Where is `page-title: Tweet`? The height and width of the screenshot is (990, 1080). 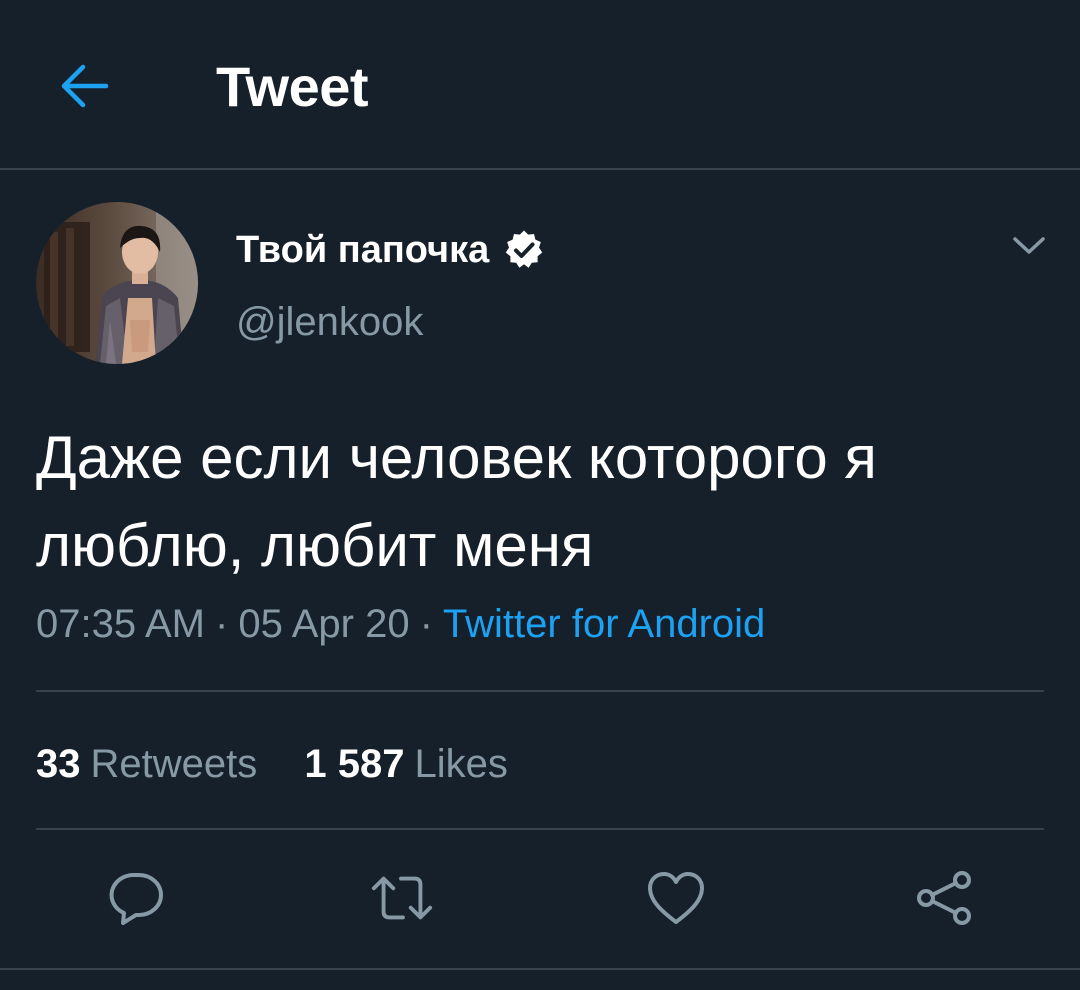 page-title: Tweet is located at coordinates (292, 86).